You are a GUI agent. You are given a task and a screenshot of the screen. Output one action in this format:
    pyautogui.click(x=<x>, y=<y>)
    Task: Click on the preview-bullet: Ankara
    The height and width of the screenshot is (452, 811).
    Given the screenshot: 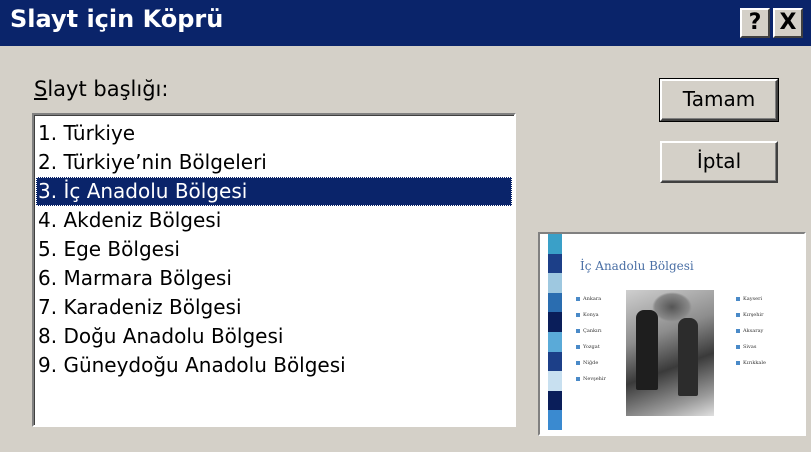 What is the action you would take?
    pyautogui.click(x=591, y=304)
    